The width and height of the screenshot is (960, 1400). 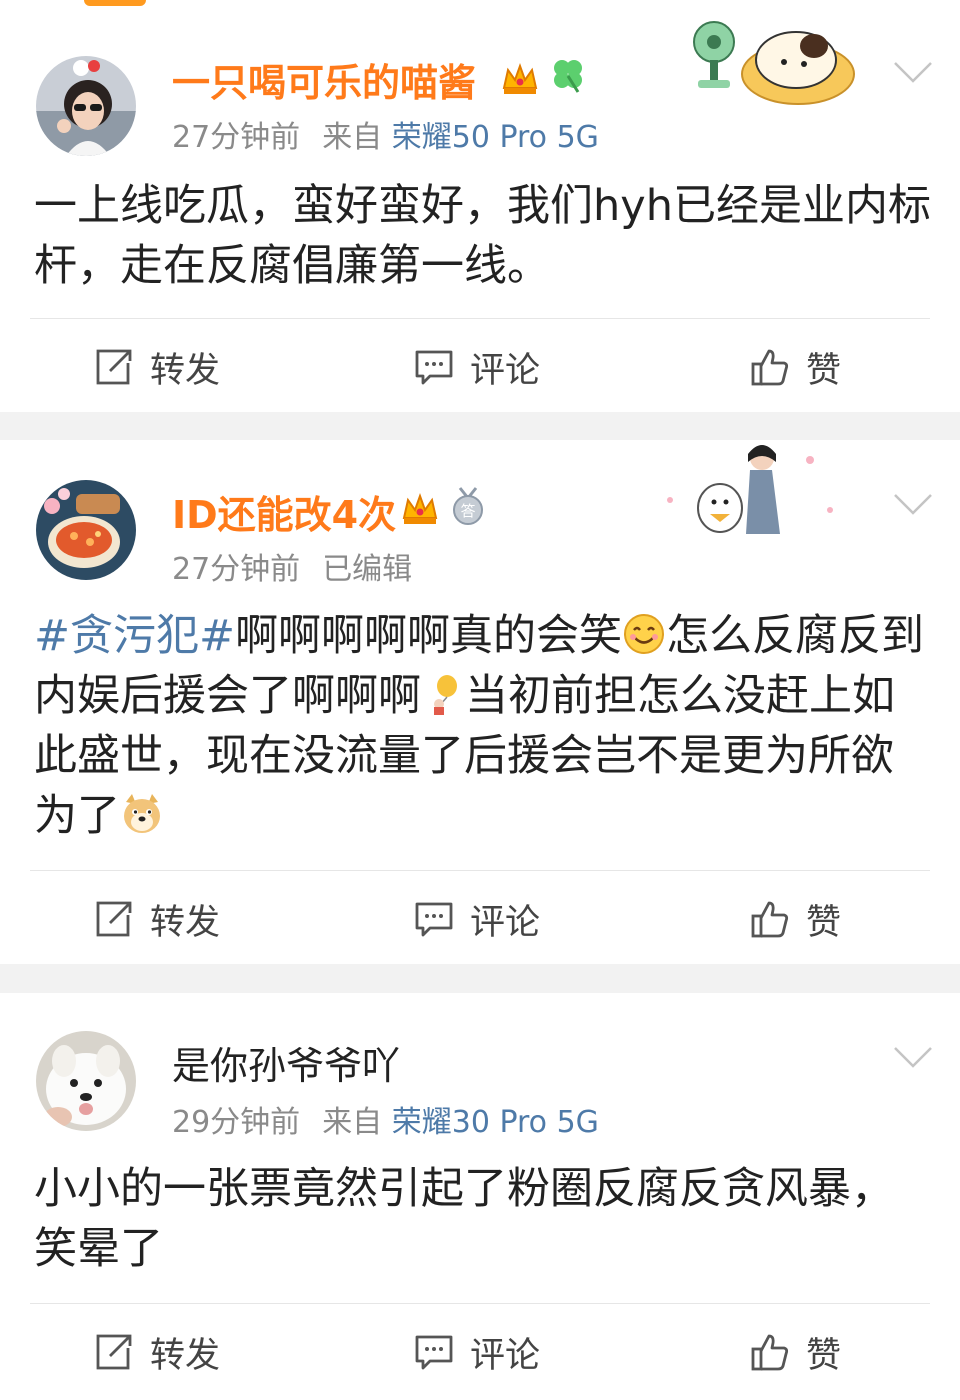 I want to click on smile-emoji-icon, so click(x=644, y=634).